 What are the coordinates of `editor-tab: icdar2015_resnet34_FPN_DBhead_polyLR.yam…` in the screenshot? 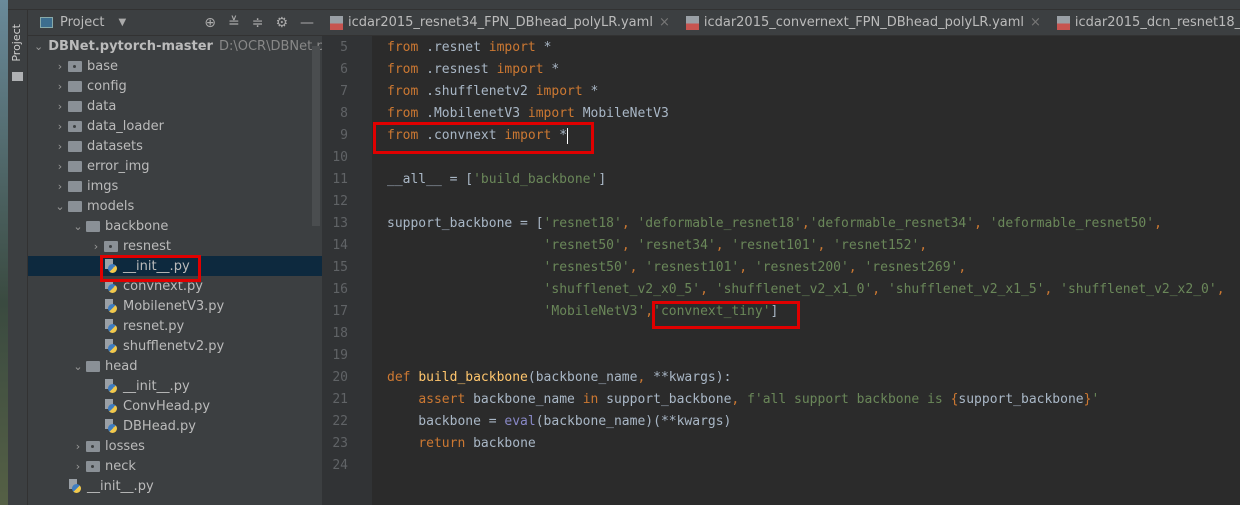 It's located at (500, 22).